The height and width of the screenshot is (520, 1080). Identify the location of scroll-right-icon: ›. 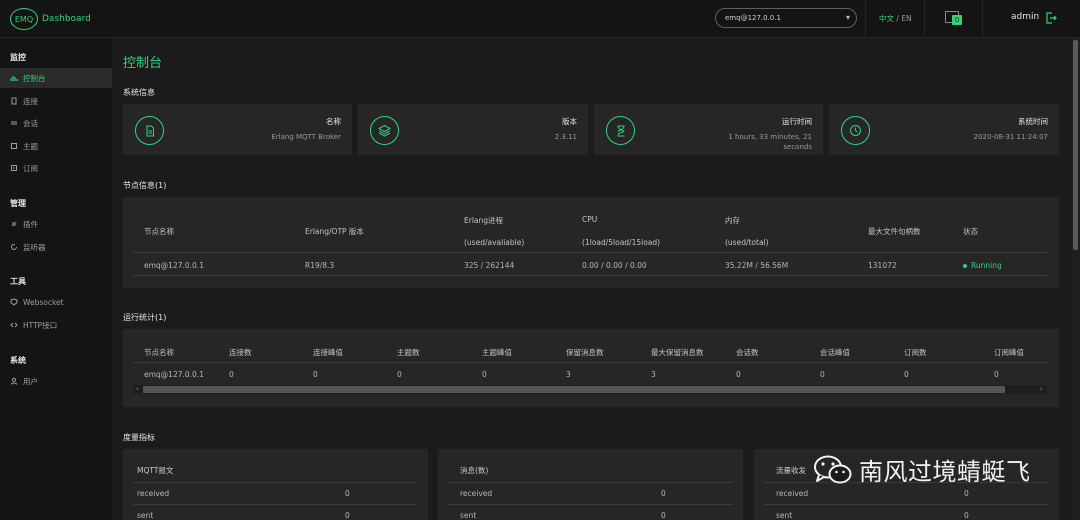
(1041, 389).